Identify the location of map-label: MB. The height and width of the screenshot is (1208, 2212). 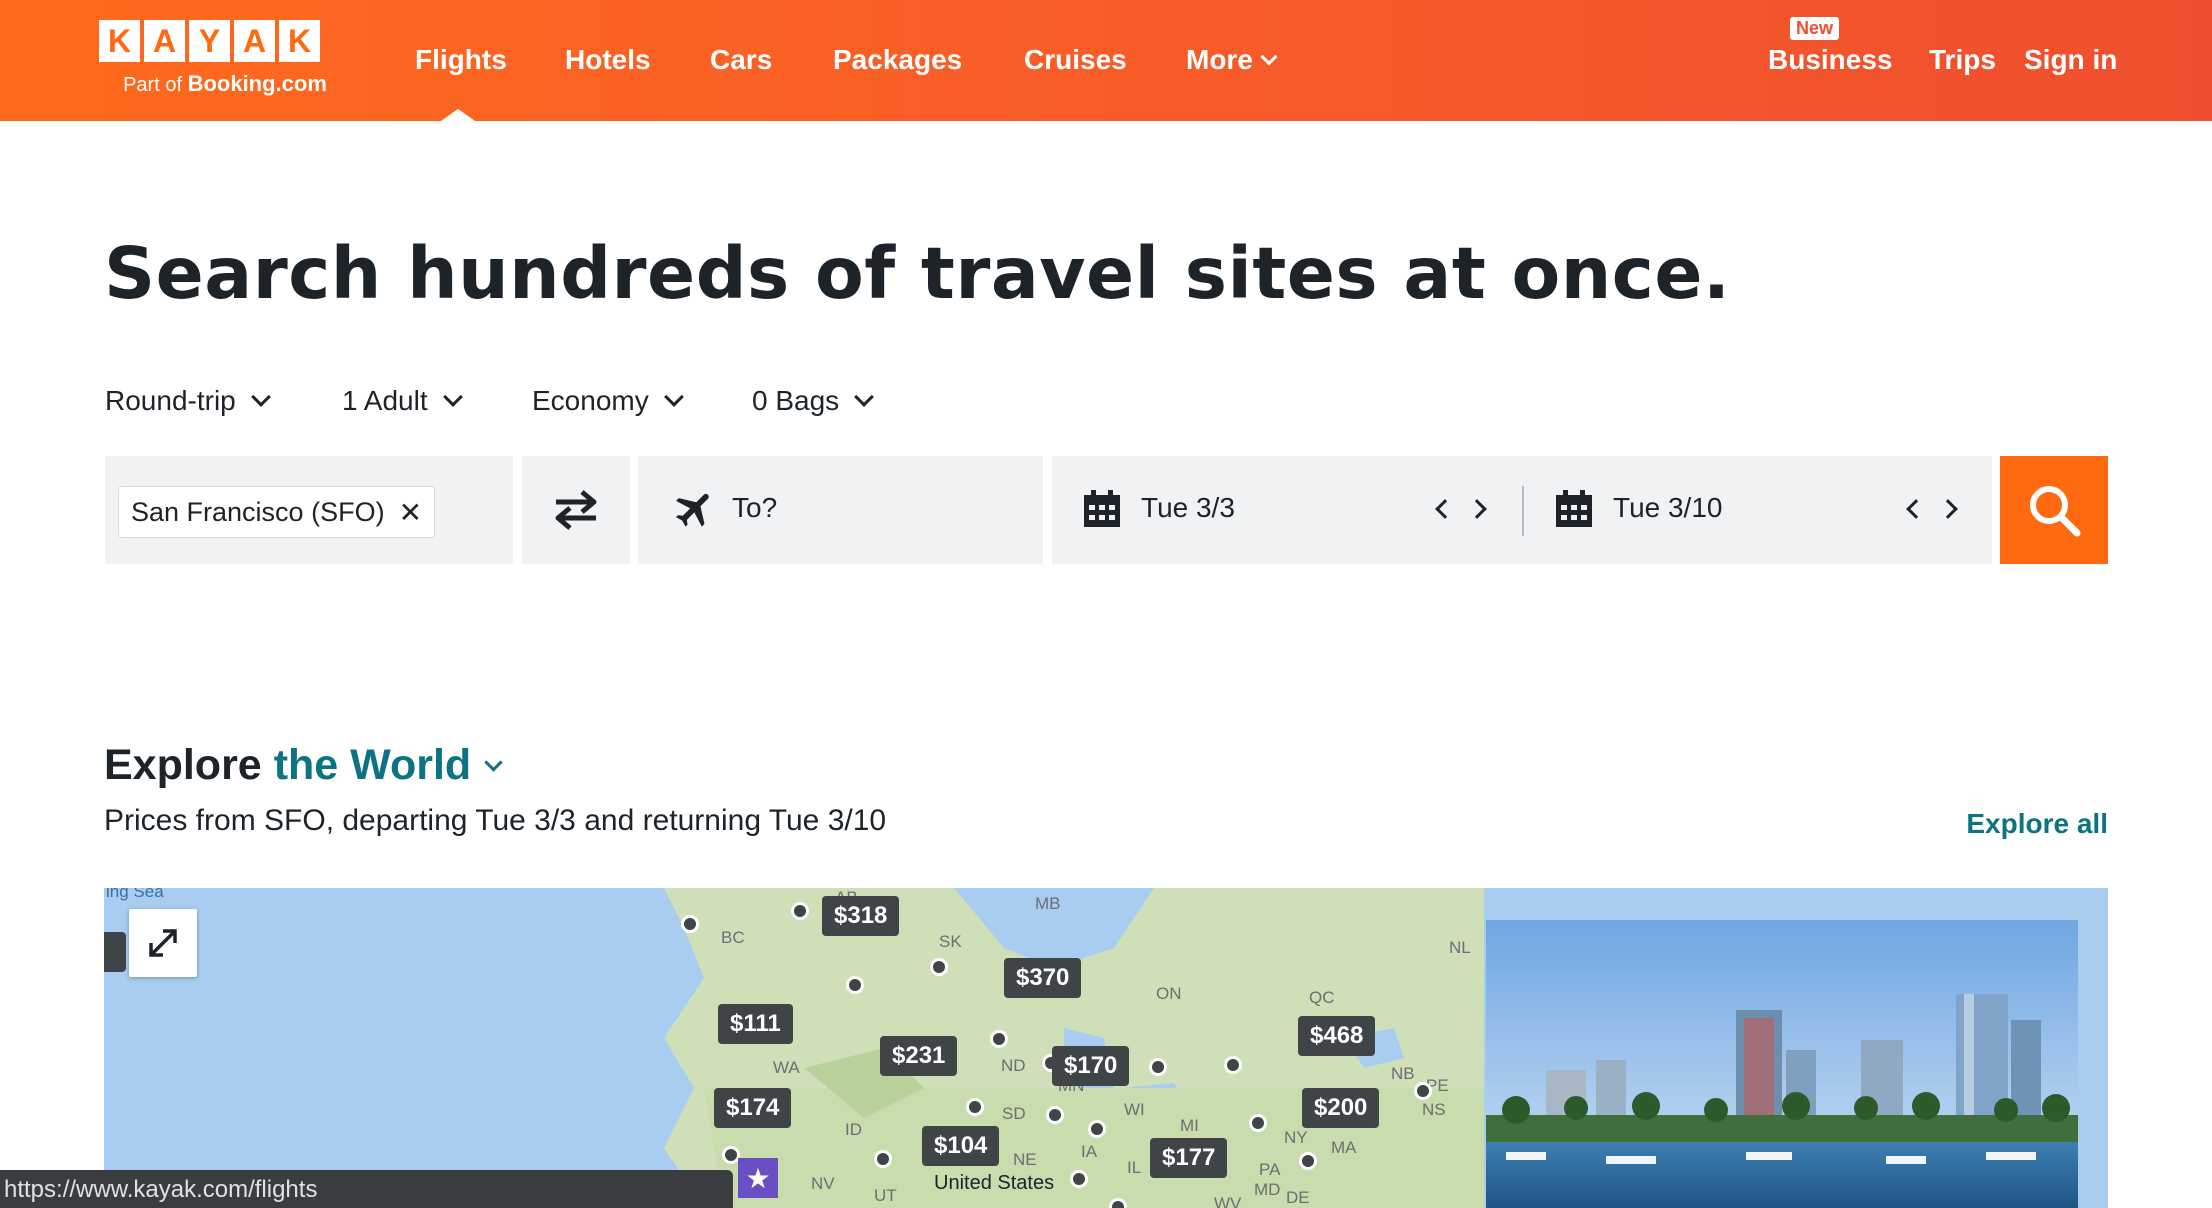
(1048, 903).